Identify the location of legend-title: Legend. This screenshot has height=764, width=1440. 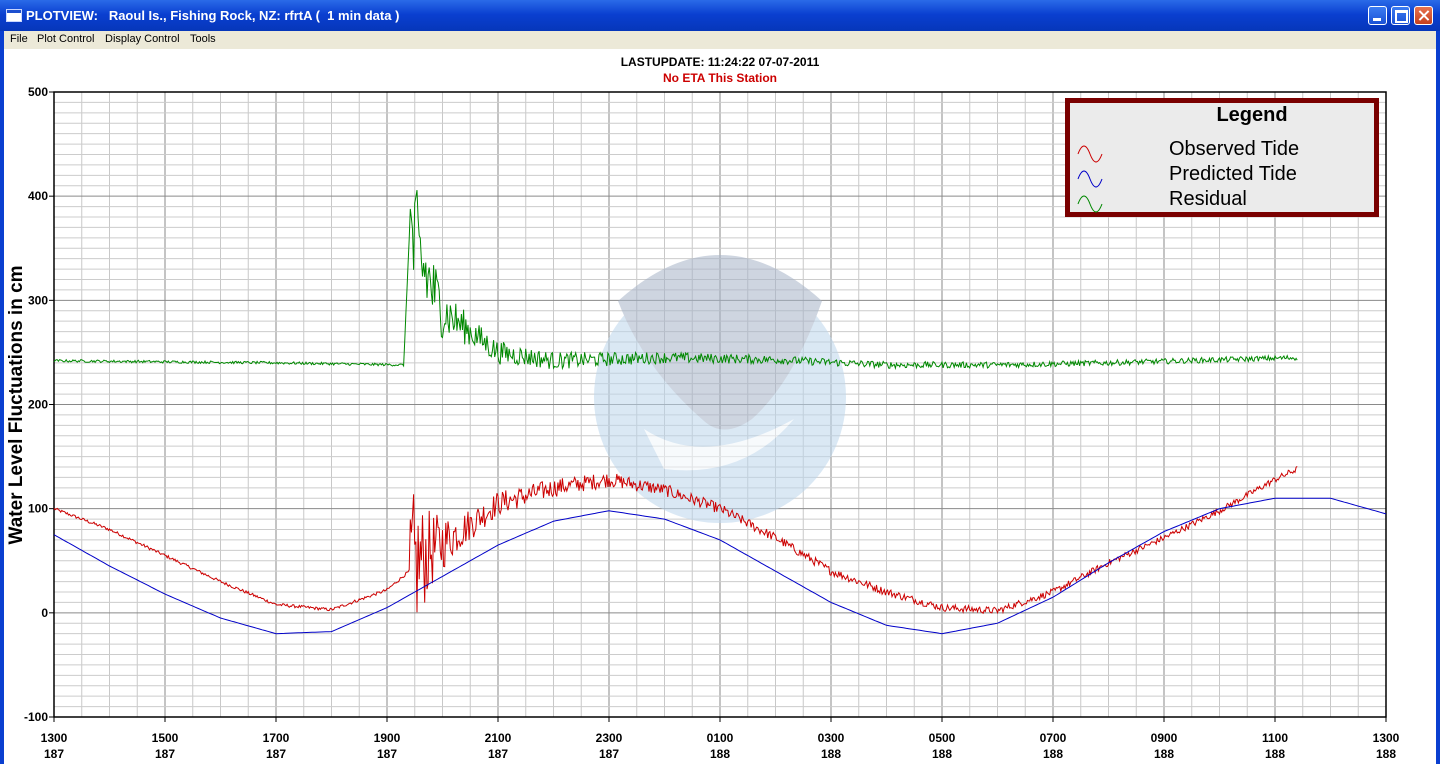
(1251, 115).